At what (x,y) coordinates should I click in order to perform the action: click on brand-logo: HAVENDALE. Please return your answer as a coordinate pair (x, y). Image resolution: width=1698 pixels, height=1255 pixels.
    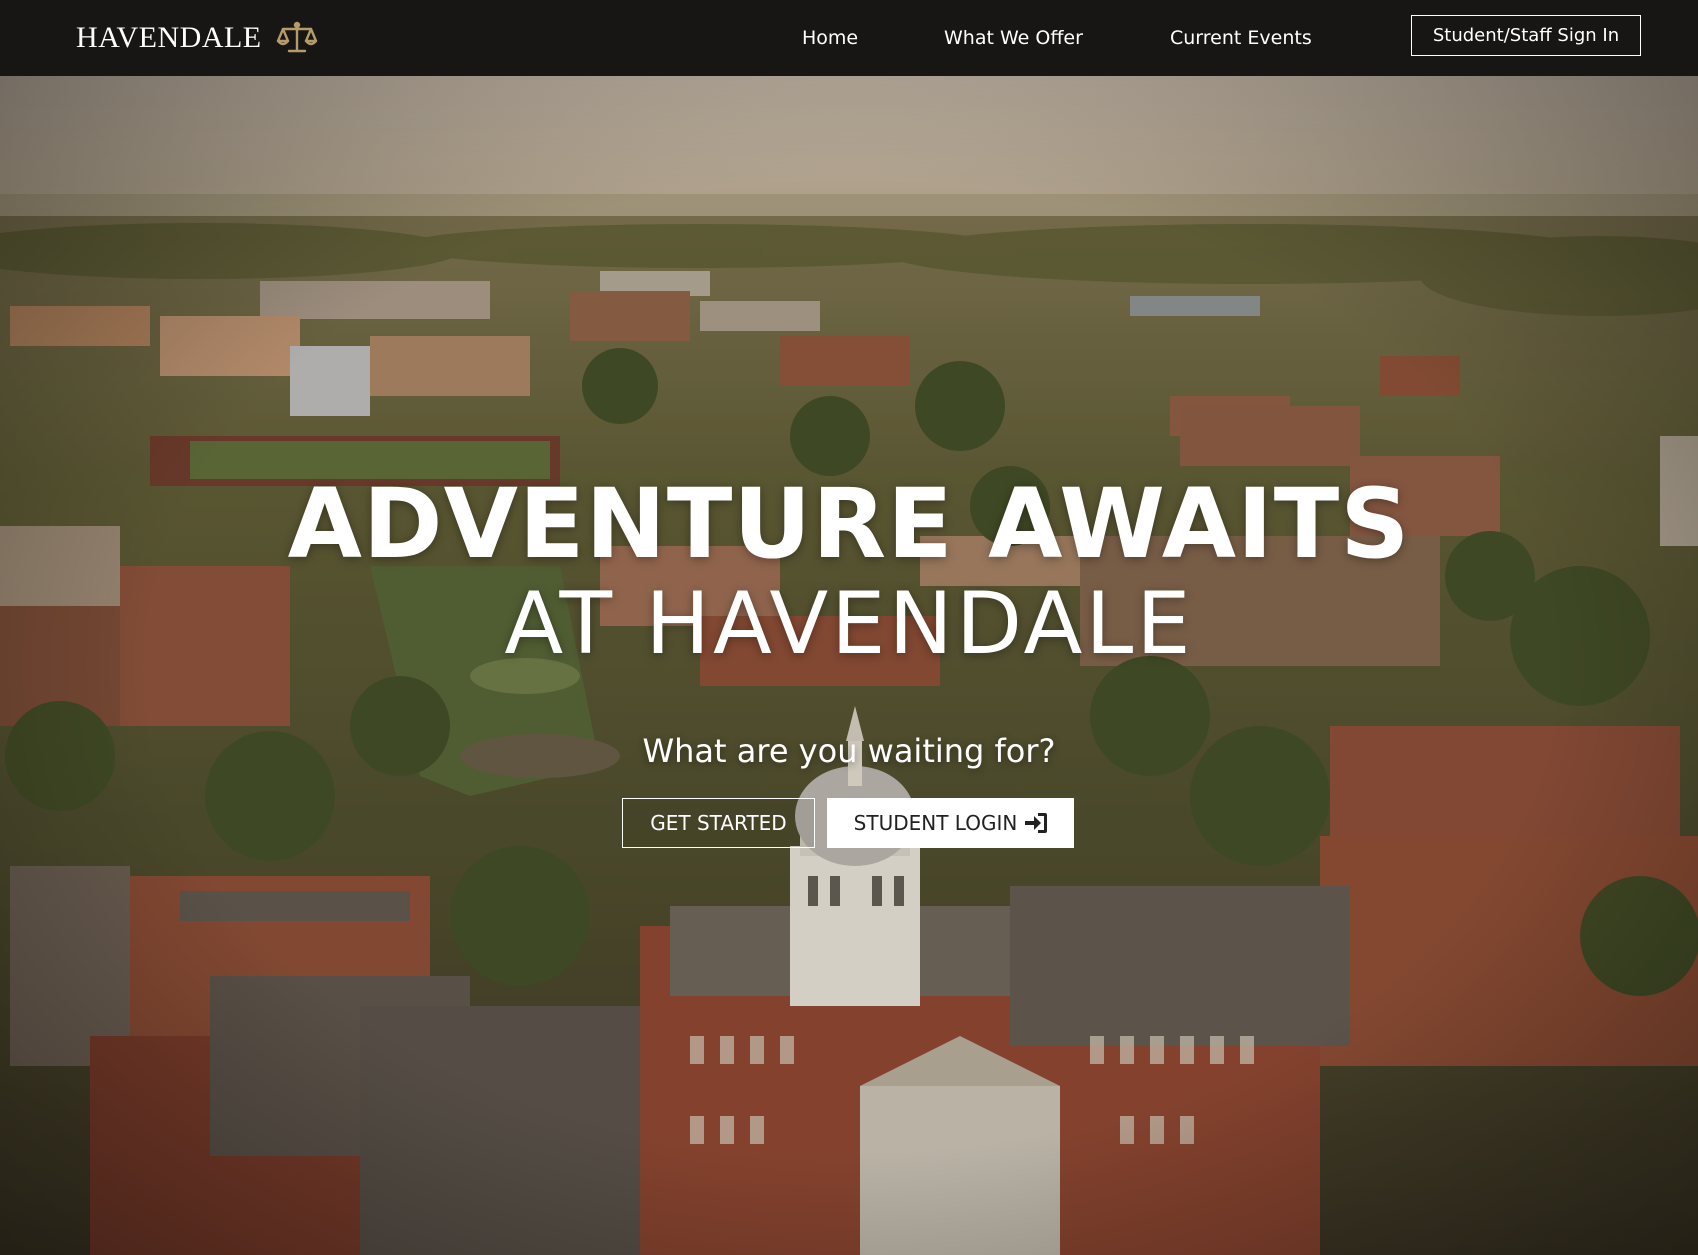
    Looking at the image, I should click on (197, 38).